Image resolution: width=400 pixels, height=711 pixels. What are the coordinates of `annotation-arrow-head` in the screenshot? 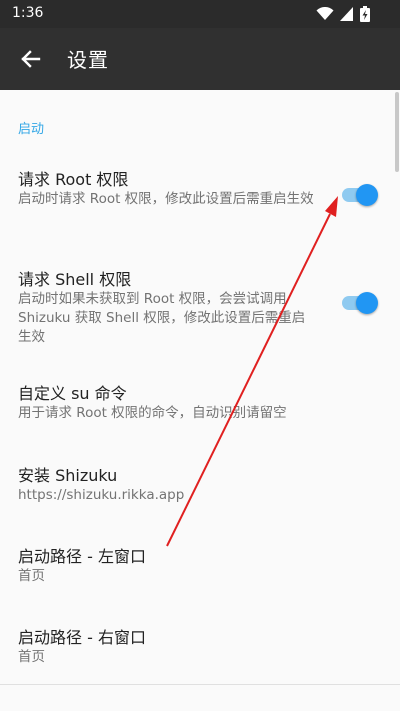 It's located at (331, 206).